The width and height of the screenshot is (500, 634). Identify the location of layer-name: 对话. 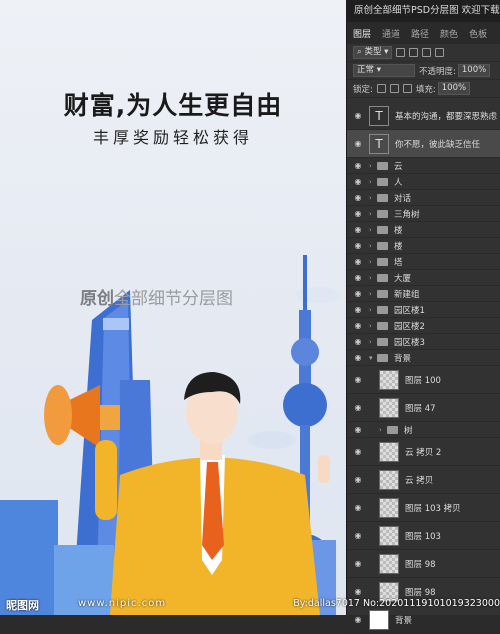
(403, 198).